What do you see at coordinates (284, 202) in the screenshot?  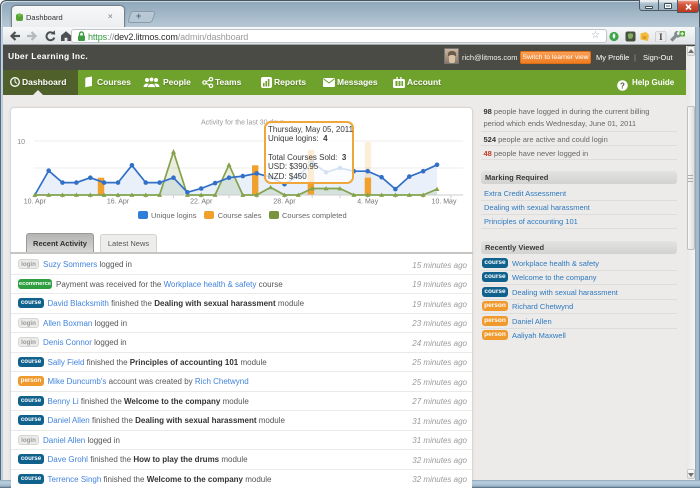 I see `svg-text: 28. Apr` at bounding box center [284, 202].